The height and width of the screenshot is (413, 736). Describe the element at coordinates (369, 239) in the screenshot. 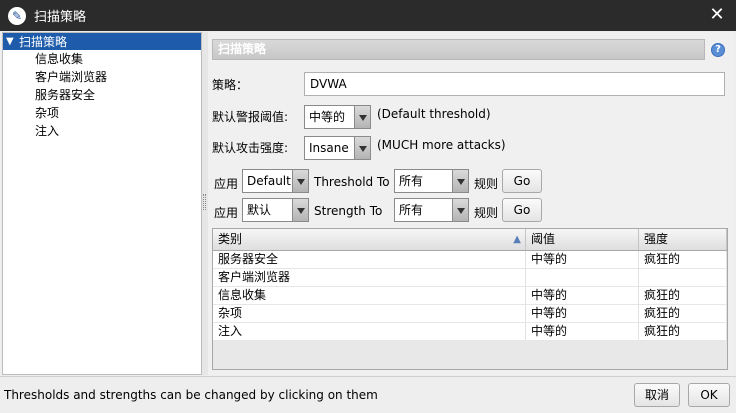

I see `column-header-category: 类别 ▲` at that location.